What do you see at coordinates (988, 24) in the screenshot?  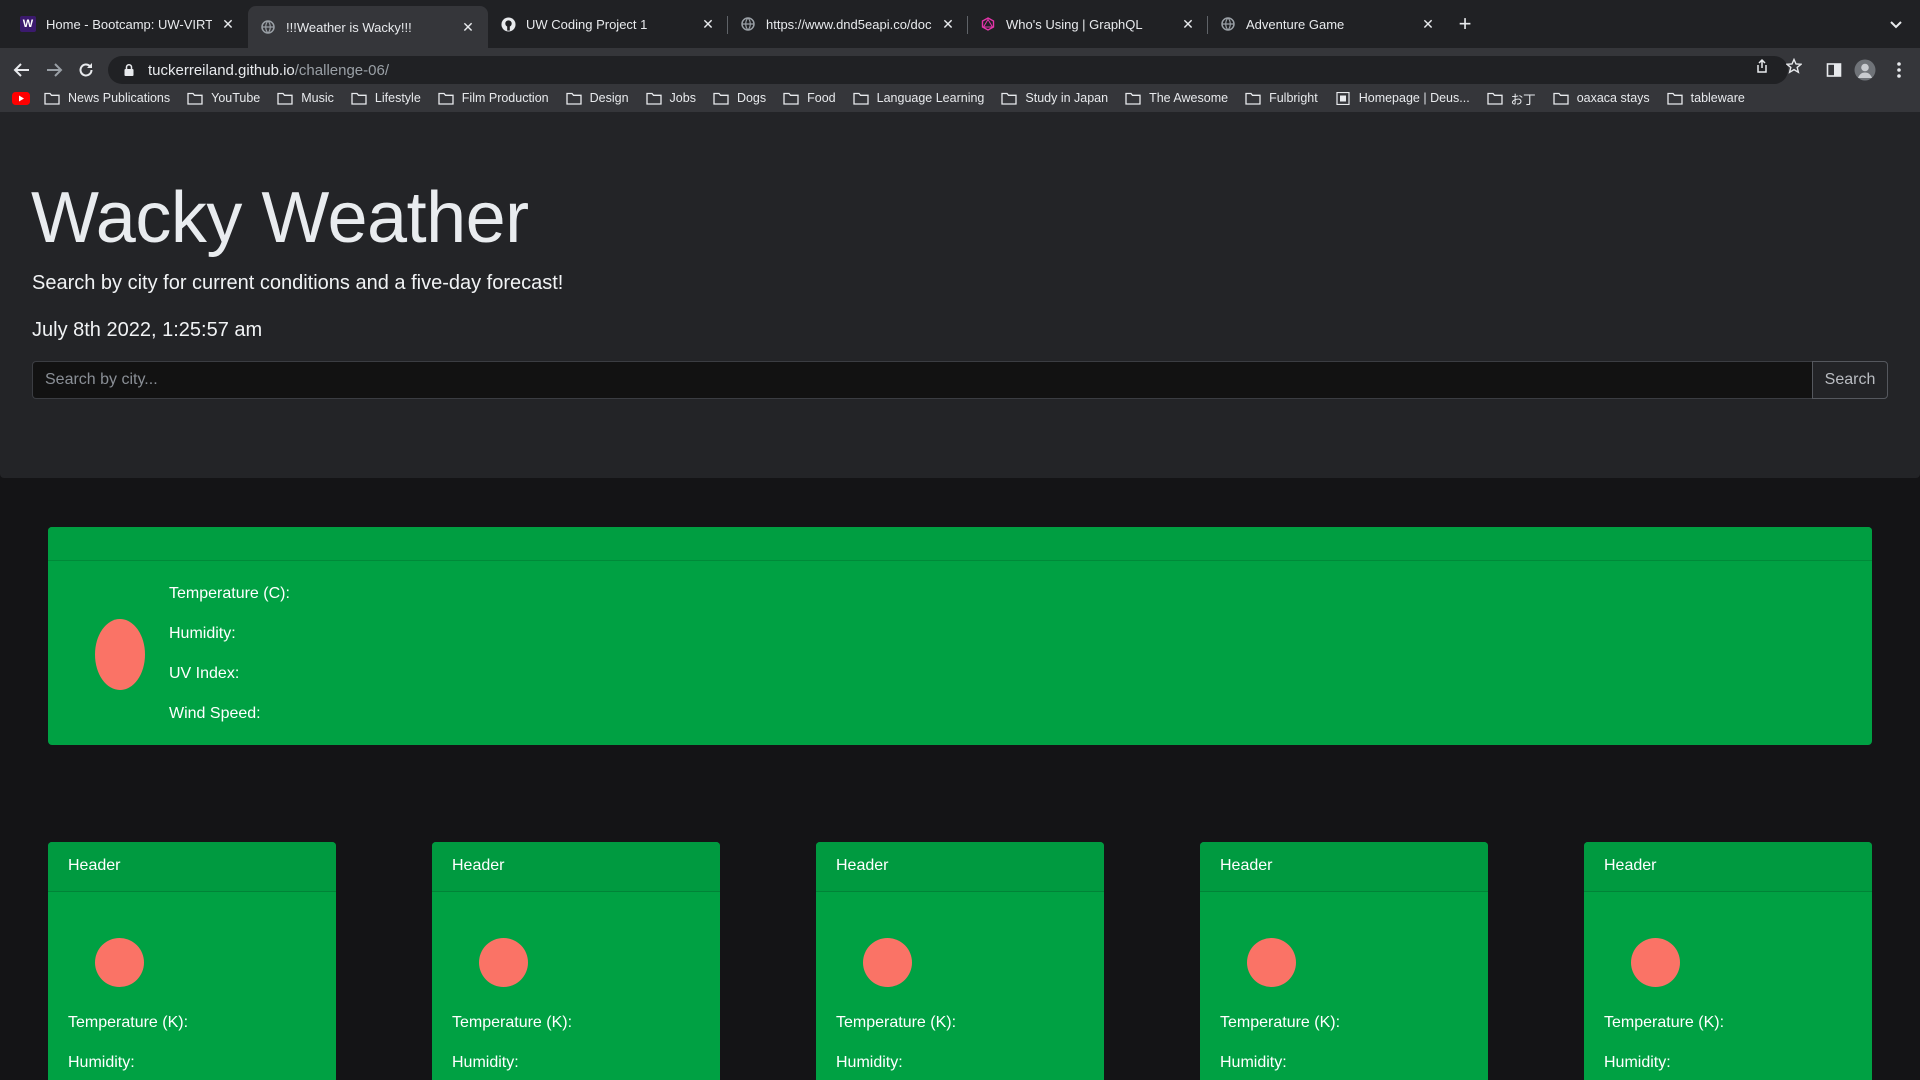 I see `graphql-icon` at bounding box center [988, 24].